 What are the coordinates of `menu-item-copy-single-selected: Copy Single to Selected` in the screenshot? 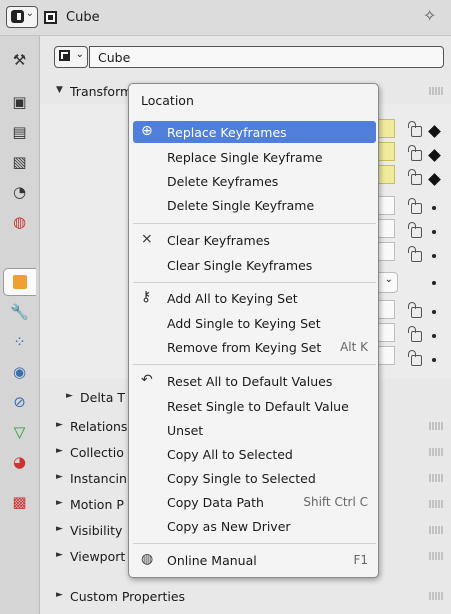 It's located at (254, 478).